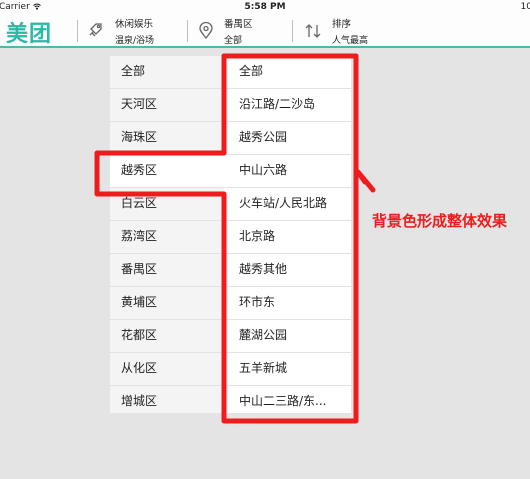  Describe the element at coordinates (313, 31) in the screenshot. I see `sort-arrows-icon` at that location.